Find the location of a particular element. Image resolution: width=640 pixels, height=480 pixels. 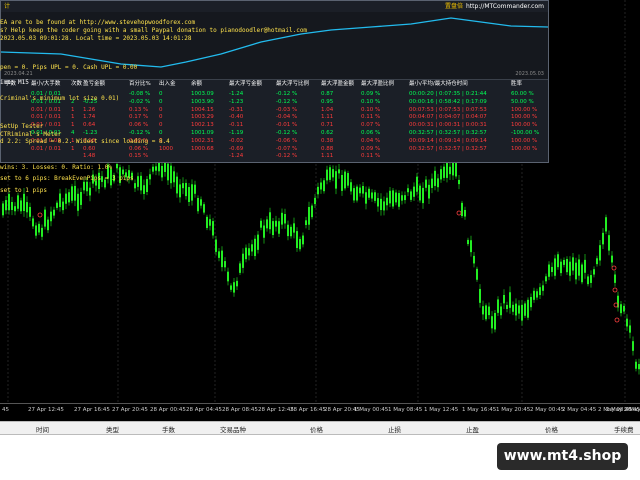

stats-cell: 1.11 is located at coordinates (327, 117).